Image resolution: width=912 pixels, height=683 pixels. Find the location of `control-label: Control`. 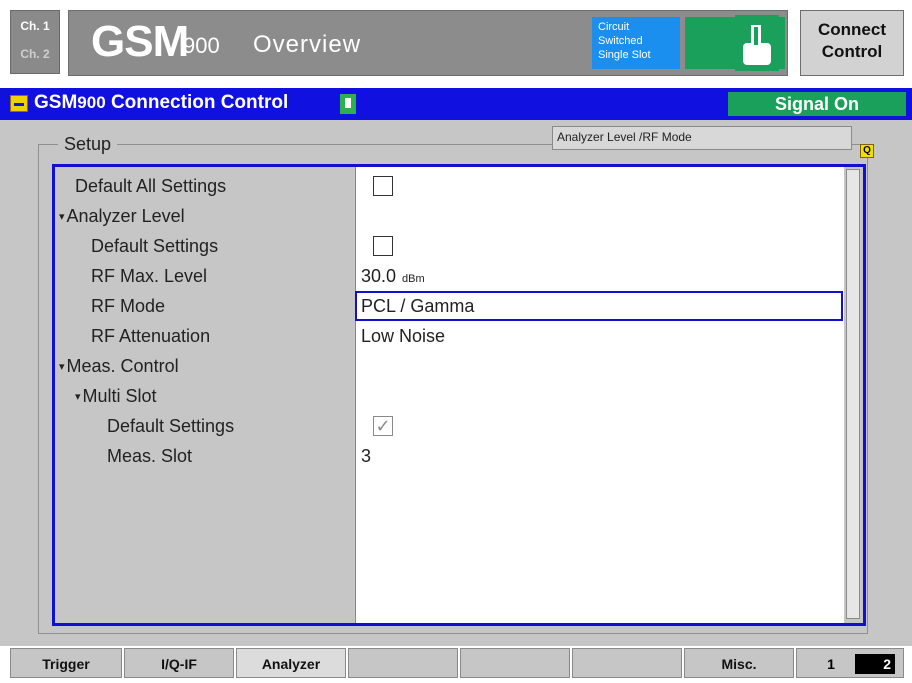

control-label: Control is located at coordinates (852, 51).